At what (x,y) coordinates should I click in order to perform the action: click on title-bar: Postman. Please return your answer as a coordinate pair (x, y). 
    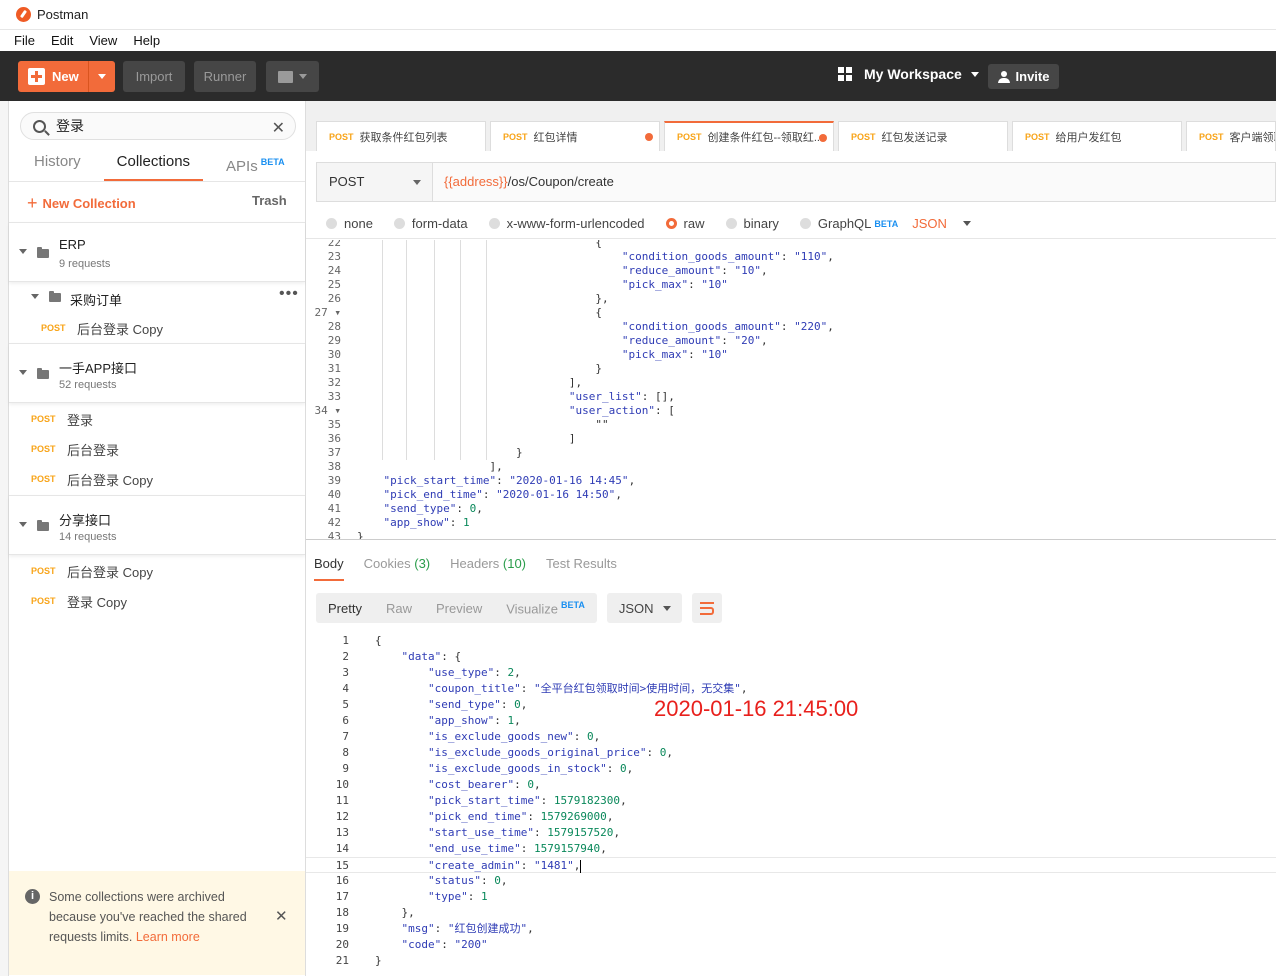
    Looking at the image, I should click on (638, 15).